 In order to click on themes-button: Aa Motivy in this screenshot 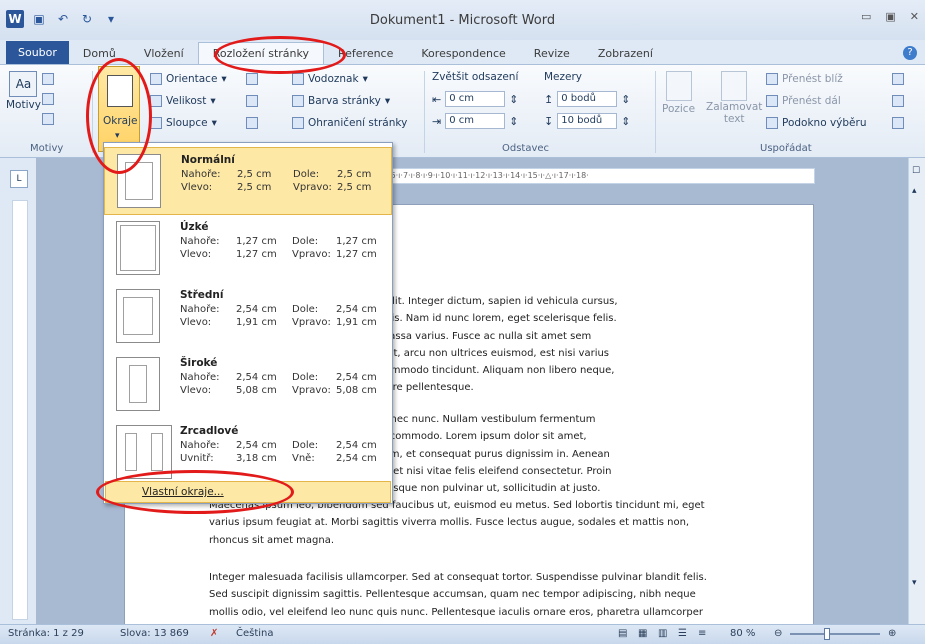, I will do `click(23, 91)`.